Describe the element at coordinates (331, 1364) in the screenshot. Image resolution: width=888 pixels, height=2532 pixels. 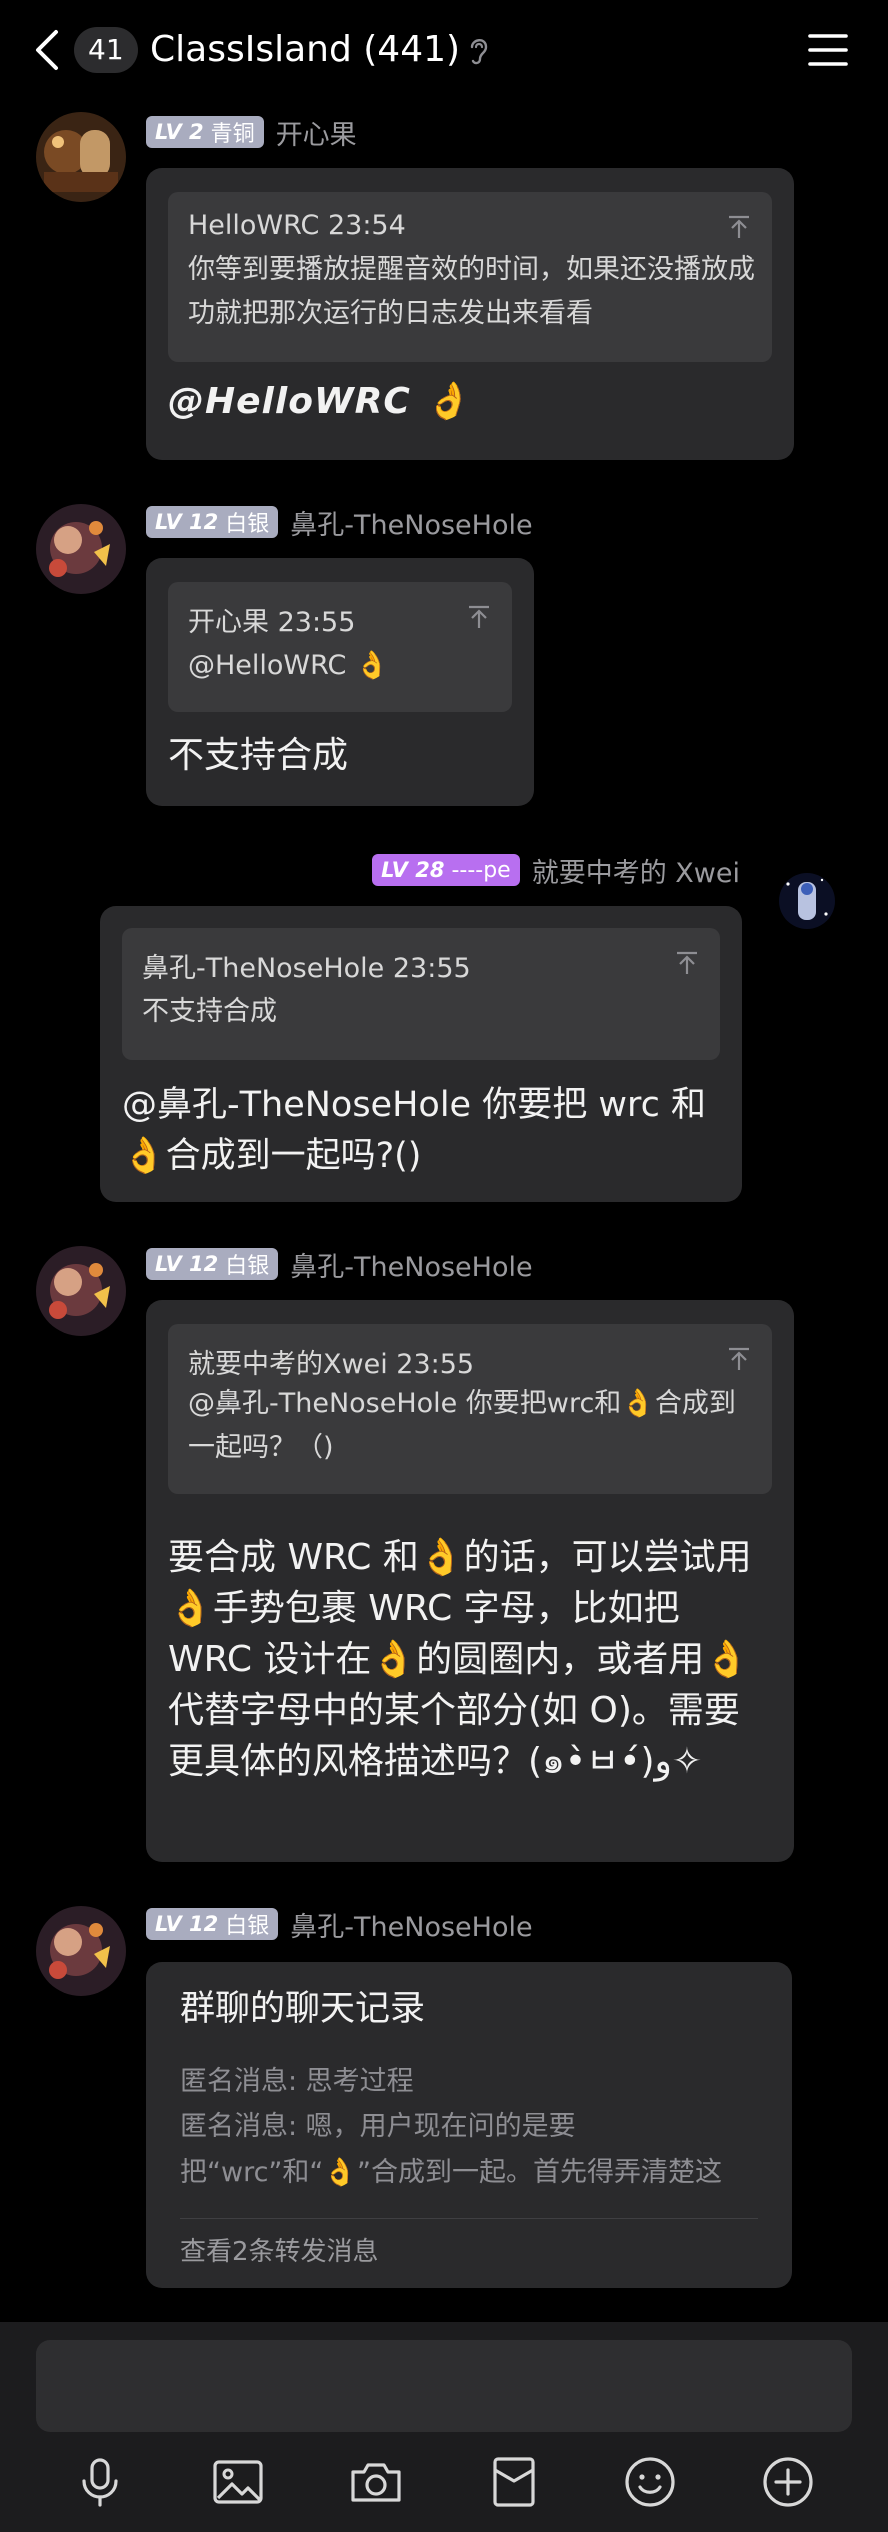
I see `quote-author-time: 就要中考的Xwei 23:55` at that location.